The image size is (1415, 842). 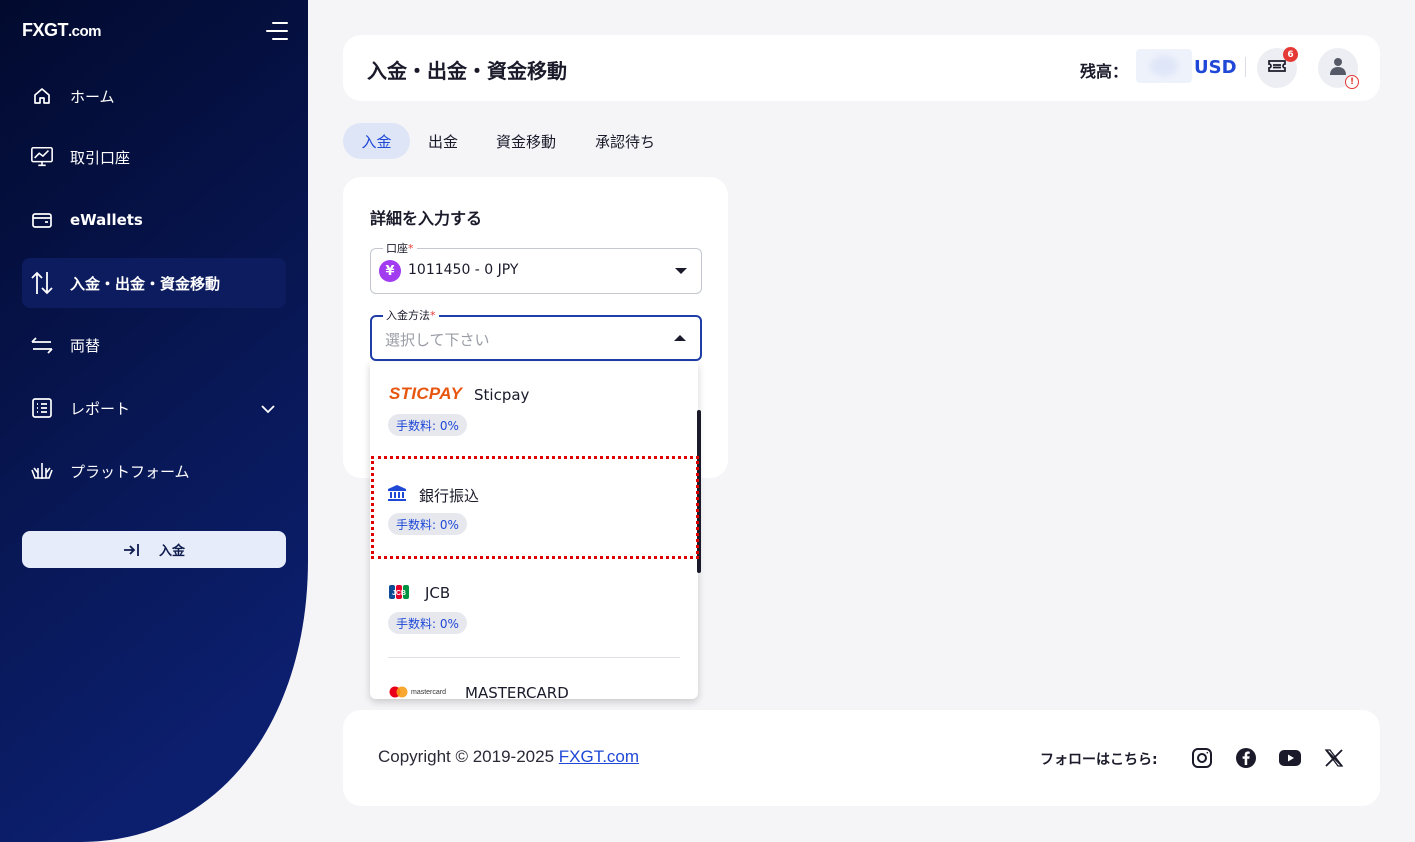 What do you see at coordinates (92, 96) in the screenshot?
I see `sidebar-item-label: ホーム` at bounding box center [92, 96].